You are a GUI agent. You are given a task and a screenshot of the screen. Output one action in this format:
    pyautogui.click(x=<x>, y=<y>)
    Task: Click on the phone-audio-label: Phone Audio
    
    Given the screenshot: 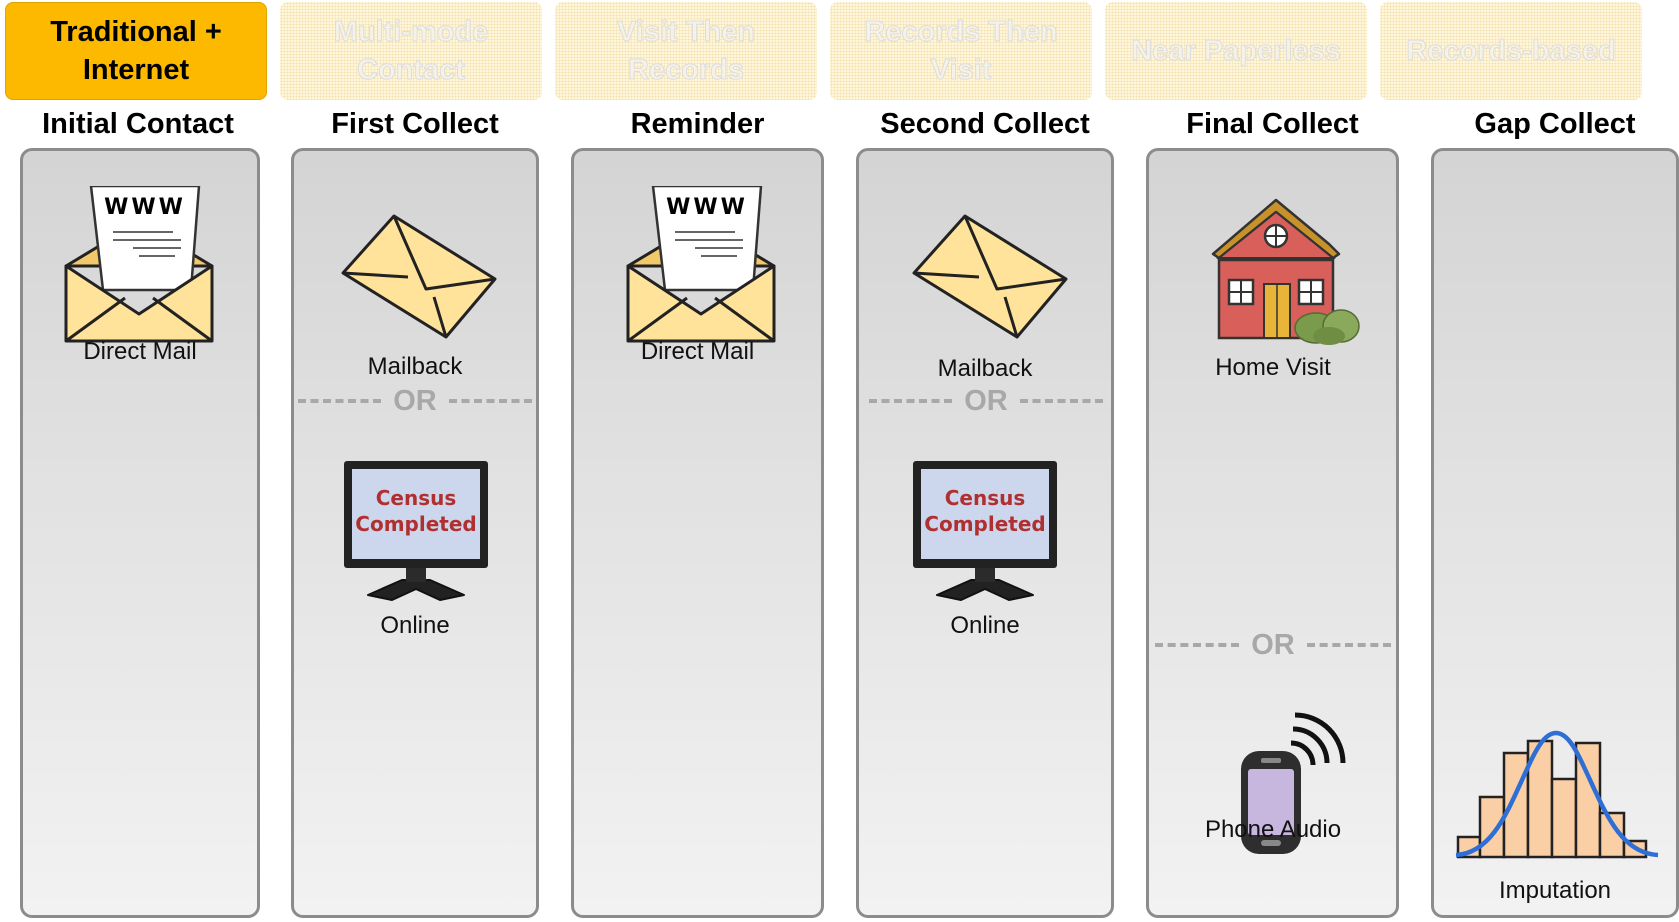 What is the action you would take?
    pyautogui.click(x=1273, y=829)
    